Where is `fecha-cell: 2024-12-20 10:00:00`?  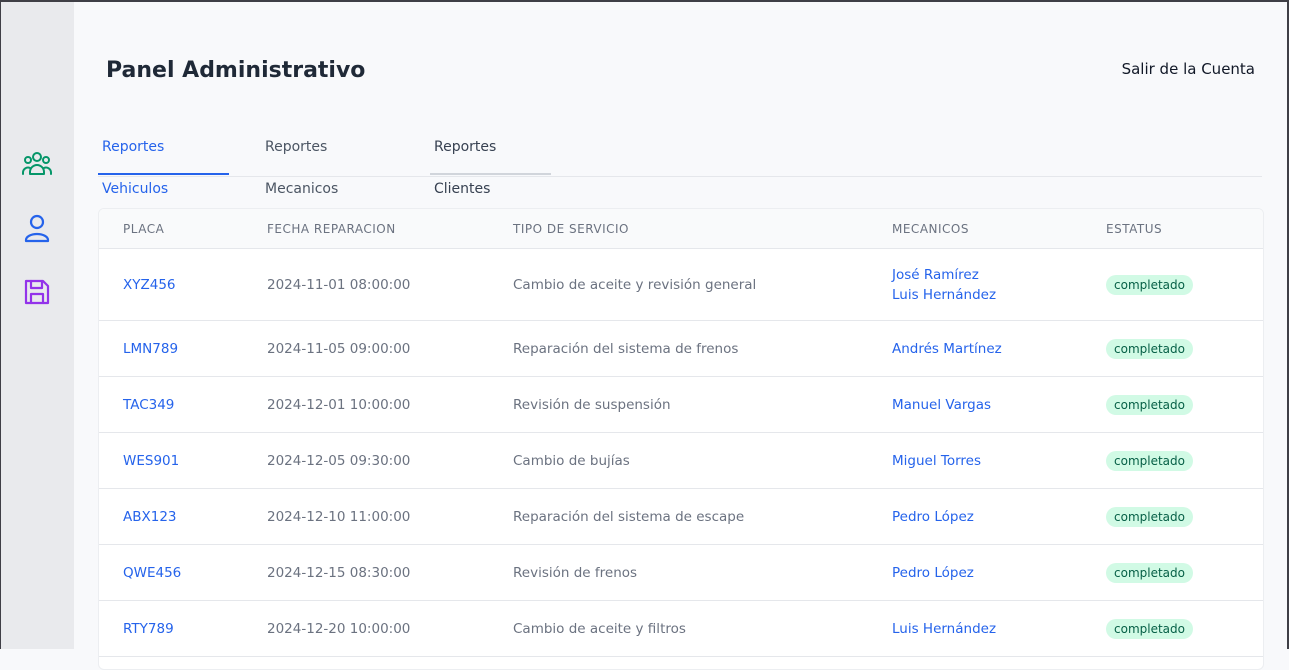 fecha-cell: 2024-12-20 10:00:00 is located at coordinates (339, 628).